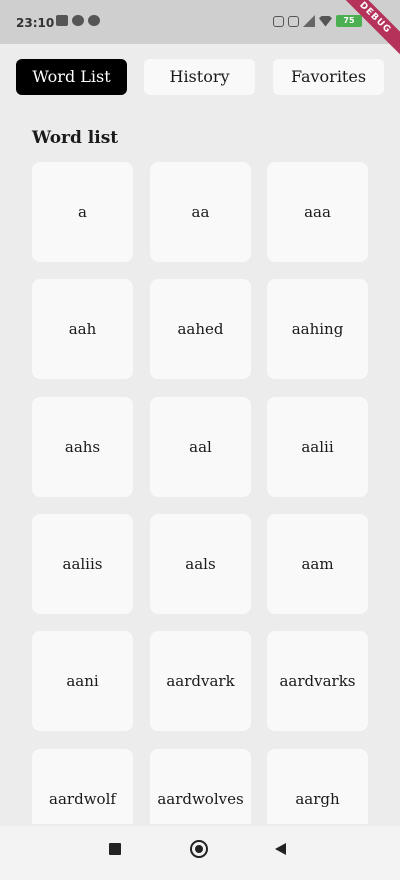  What do you see at coordinates (82, 329) in the screenshot?
I see `word-card: aah` at bounding box center [82, 329].